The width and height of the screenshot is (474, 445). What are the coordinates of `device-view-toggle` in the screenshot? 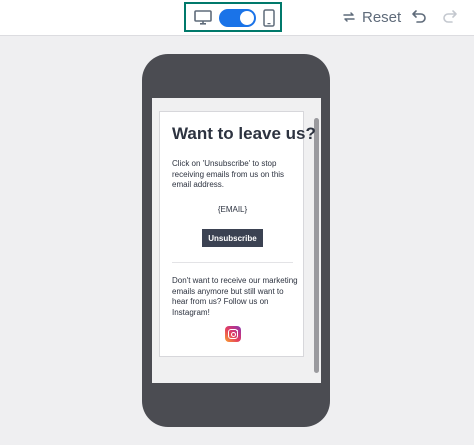 It's located at (233, 17).